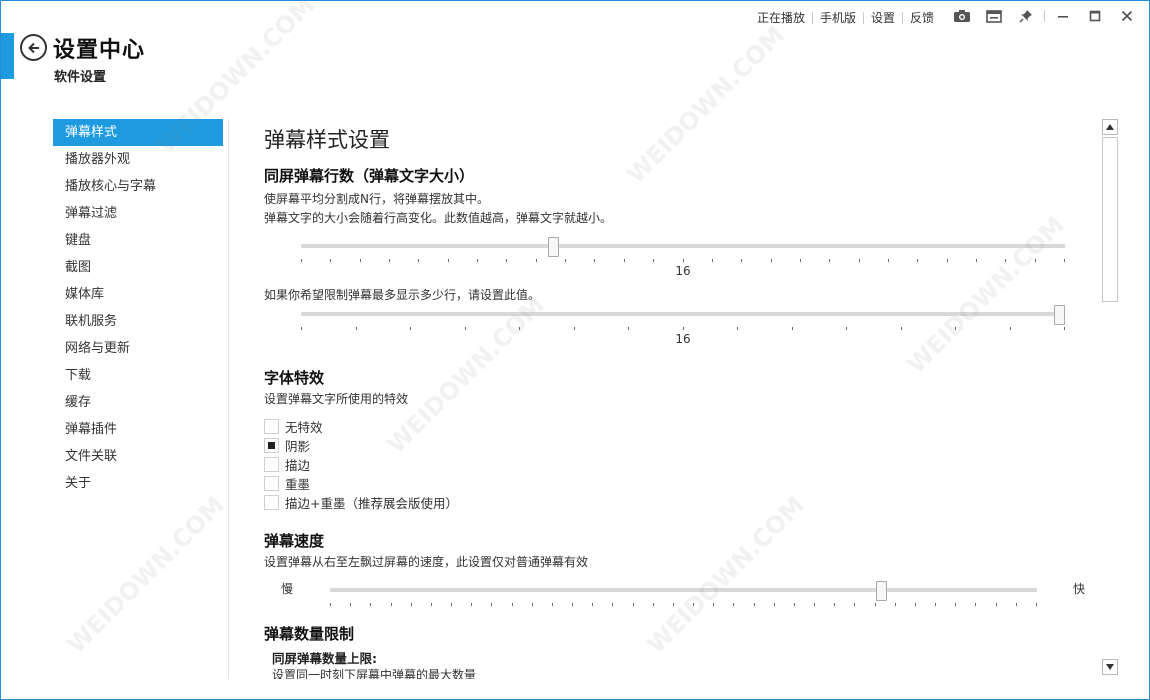  Describe the element at coordinates (294, 541) in the screenshot. I see `speed-heading: 弹幕速度` at that location.